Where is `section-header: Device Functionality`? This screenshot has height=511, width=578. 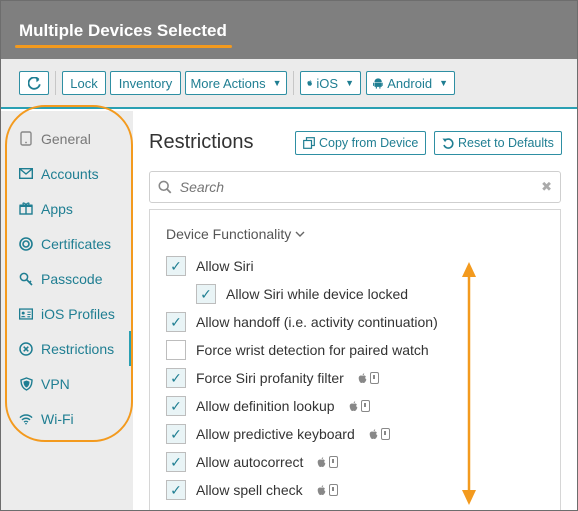
section-header: Device Functionality is located at coordinates (235, 234).